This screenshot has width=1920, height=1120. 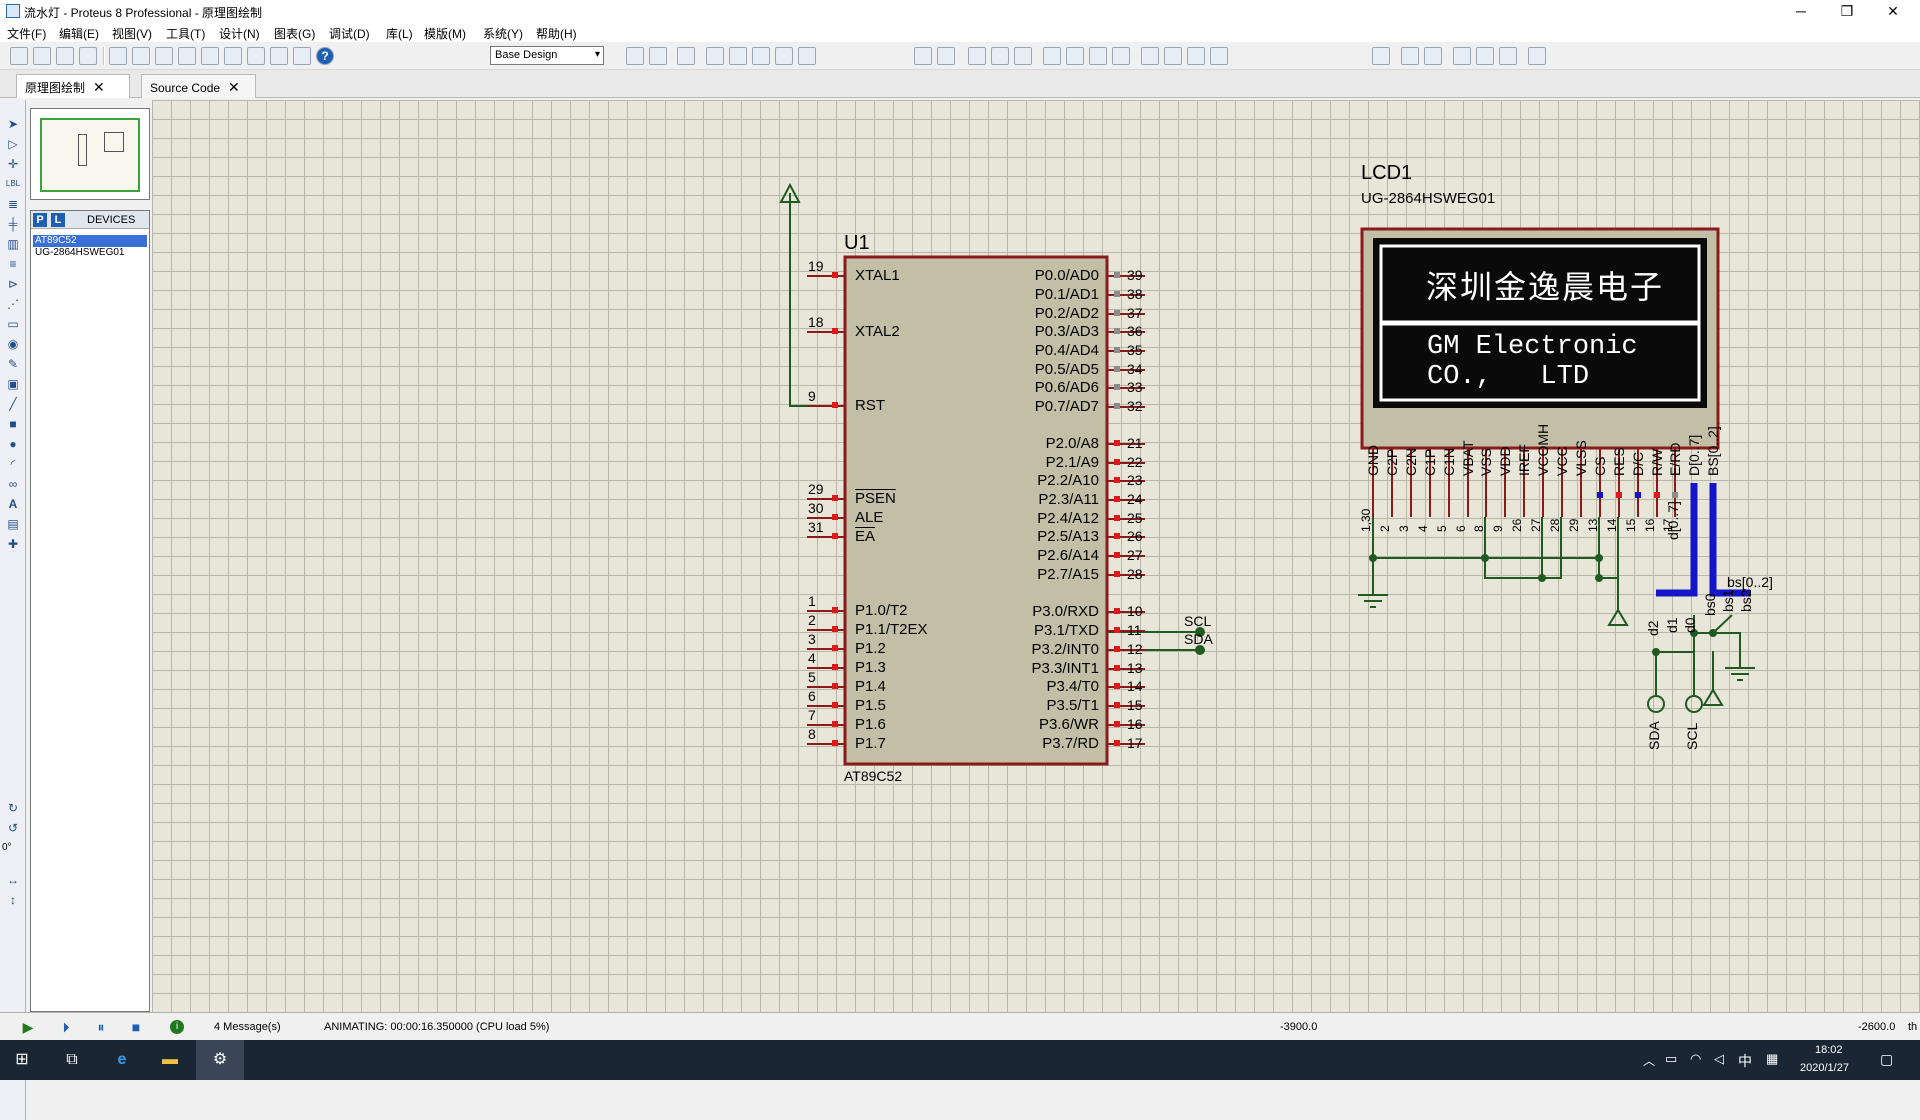 I want to click on box-tool-icon: ■, so click(x=13, y=424).